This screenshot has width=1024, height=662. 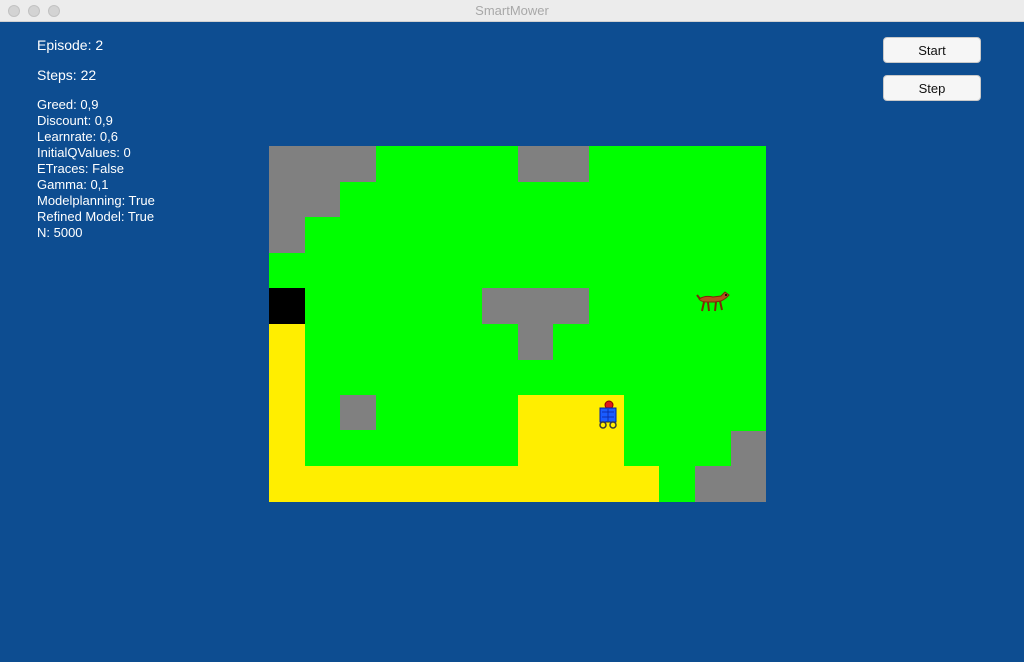 I want to click on hole-tile, so click(x=287, y=306).